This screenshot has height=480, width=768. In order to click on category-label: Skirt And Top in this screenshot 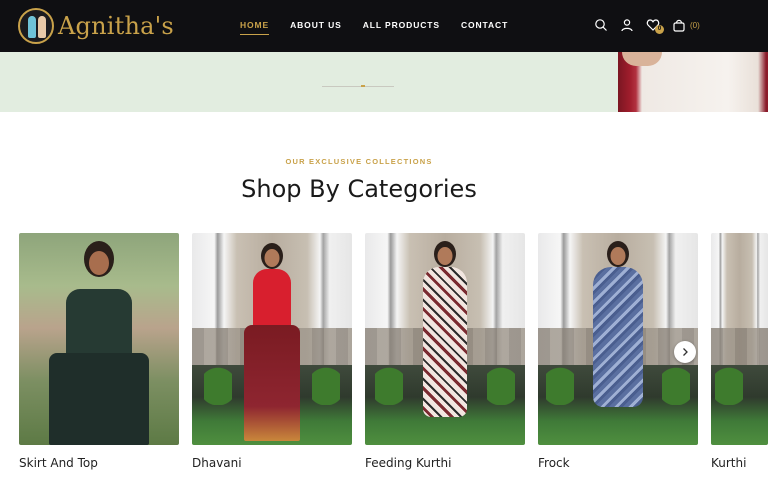, I will do `click(99, 463)`.